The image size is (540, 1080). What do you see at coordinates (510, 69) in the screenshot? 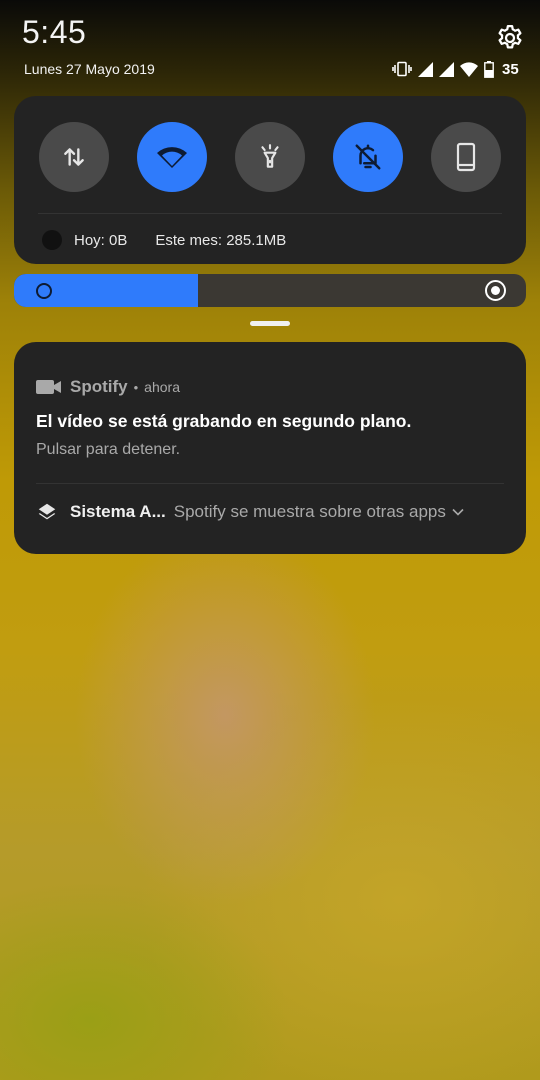
I see `battery-level: 35` at bounding box center [510, 69].